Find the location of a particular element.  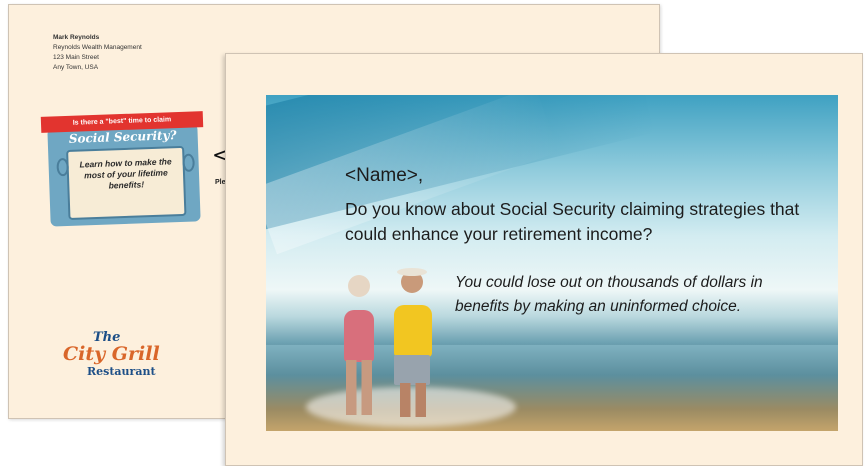

woman-figure is located at coordinates (359, 286).